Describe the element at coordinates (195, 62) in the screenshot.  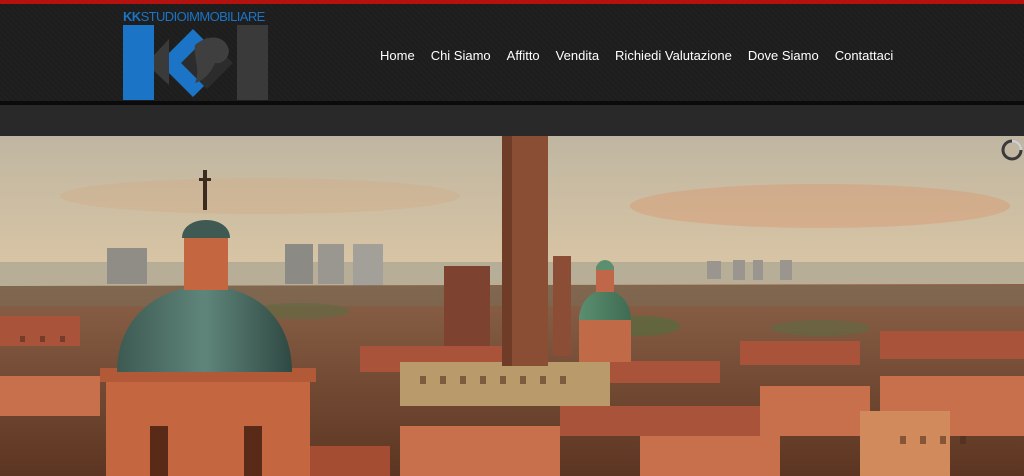
I see `logo-mark-icon` at that location.